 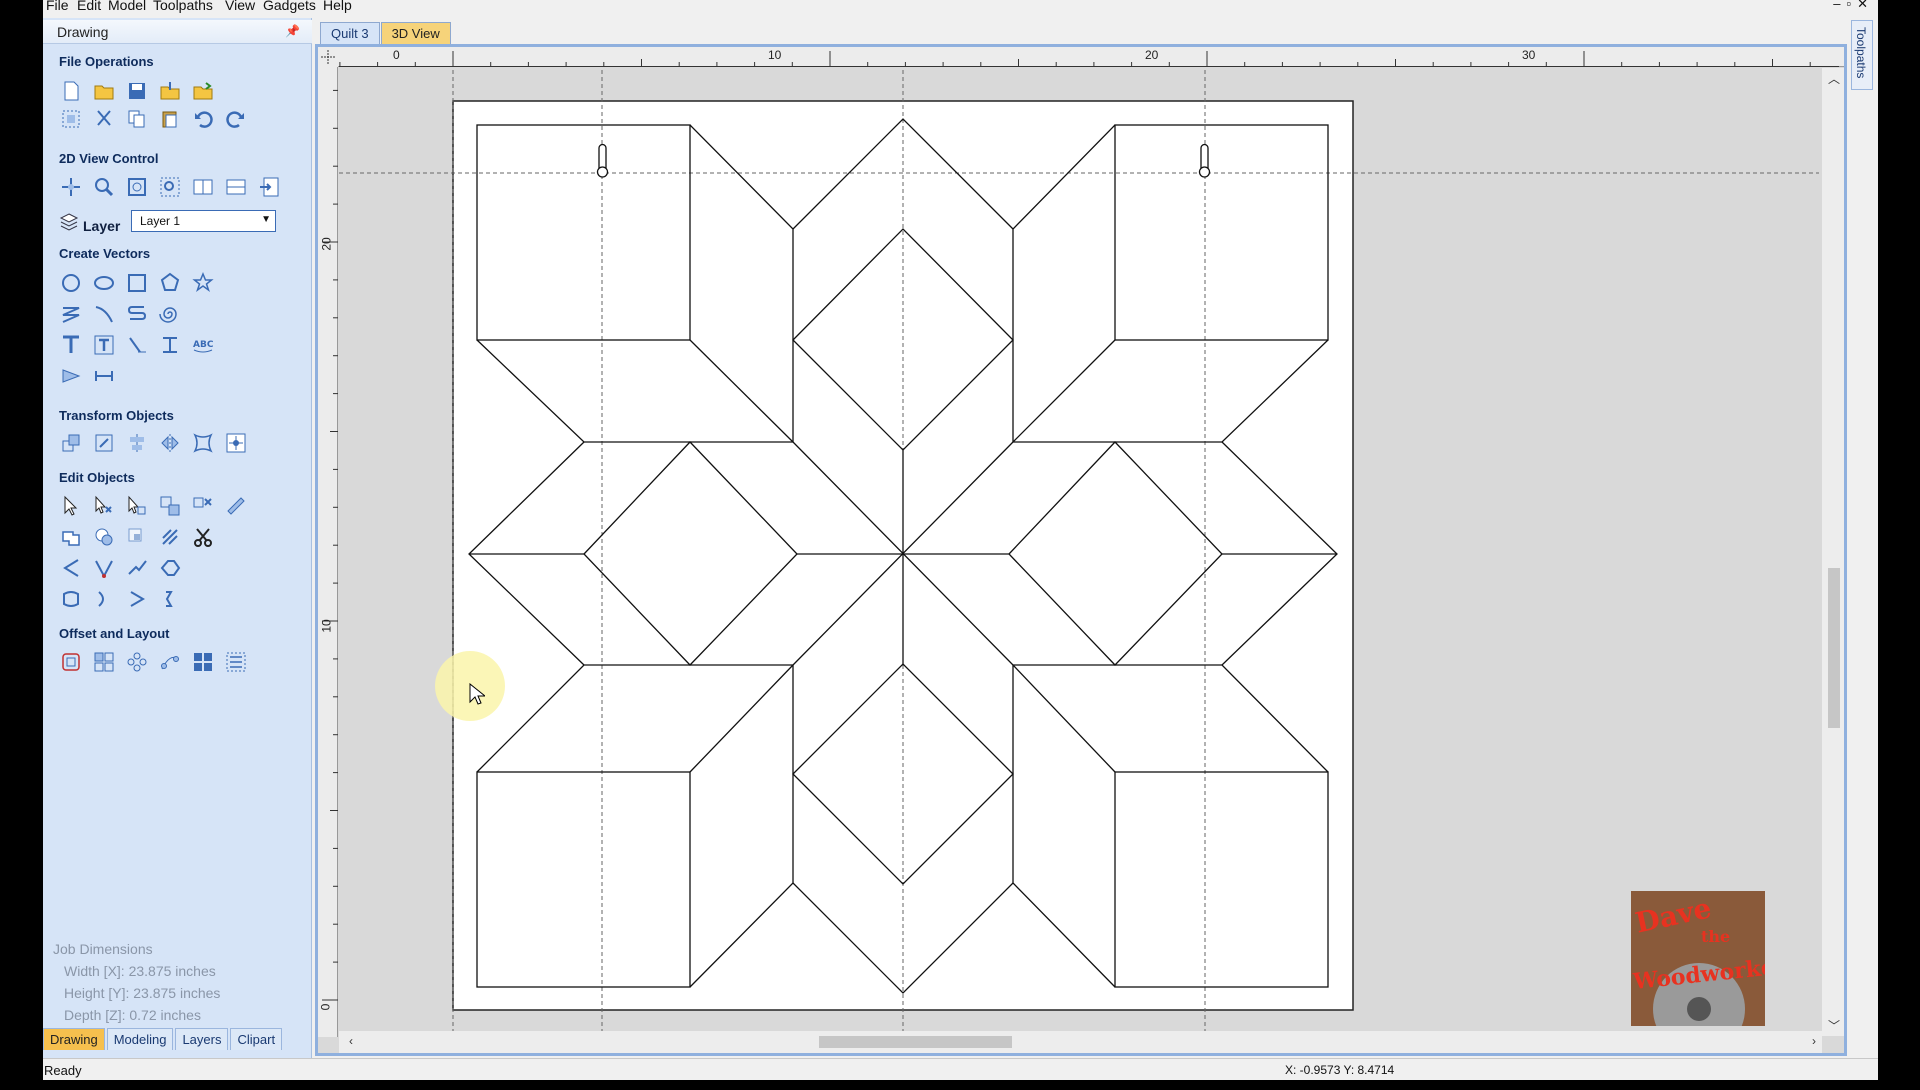 What do you see at coordinates (235, 505) in the screenshot?
I see `measure-tool-icon` at bounding box center [235, 505].